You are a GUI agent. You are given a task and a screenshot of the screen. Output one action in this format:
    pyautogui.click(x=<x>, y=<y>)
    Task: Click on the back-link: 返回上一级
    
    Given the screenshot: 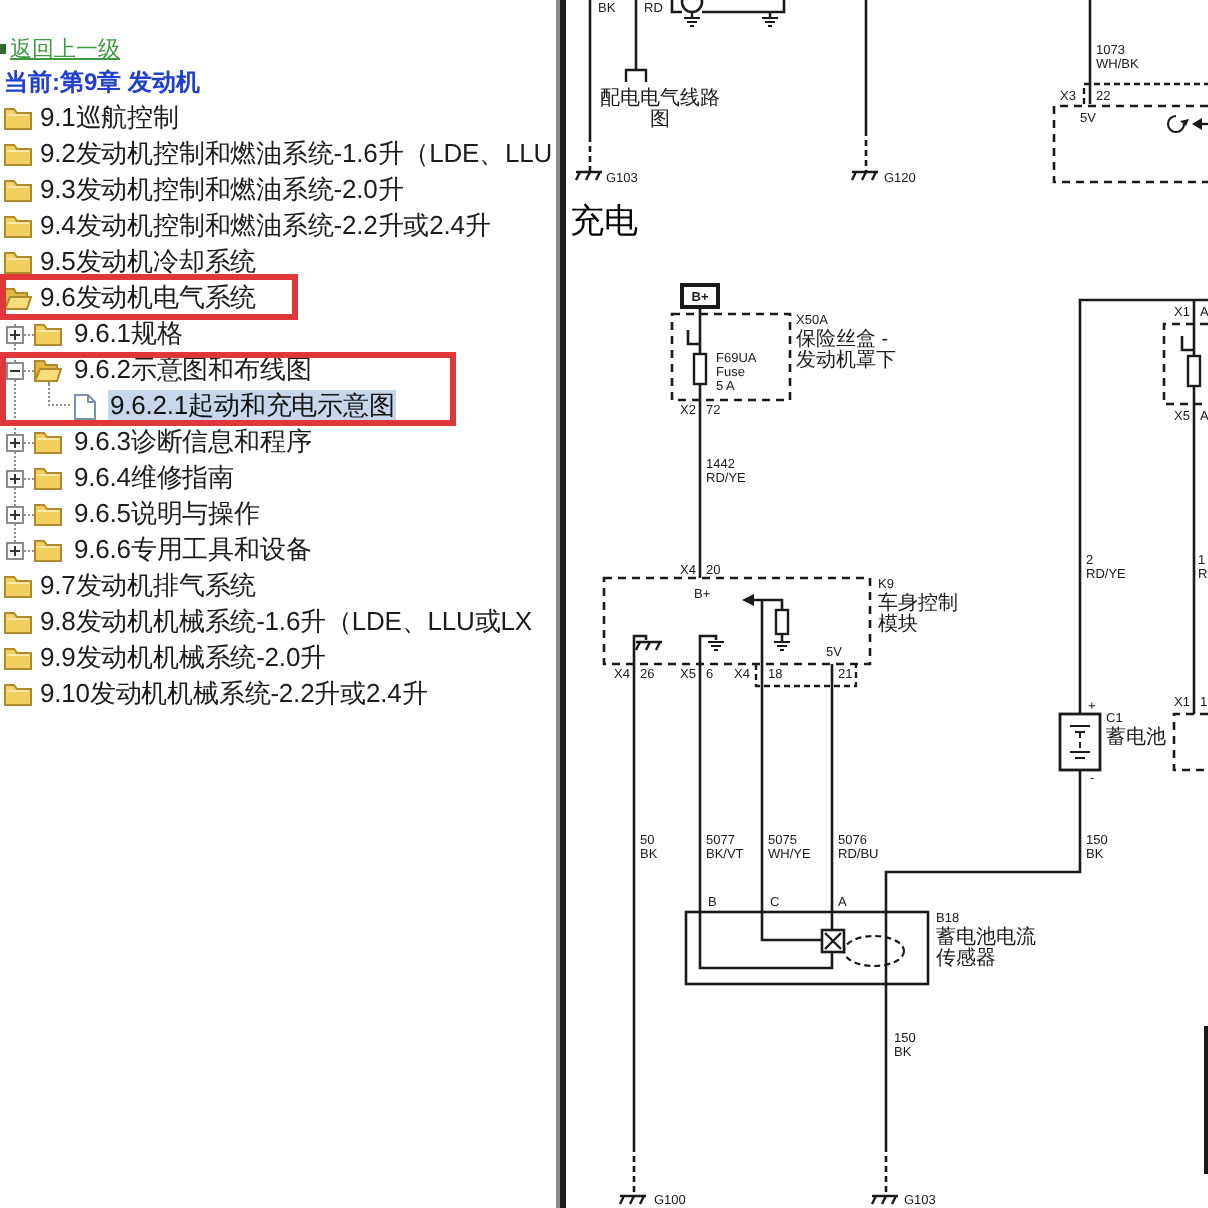 What is the action you would take?
    pyautogui.click(x=65, y=49)
    